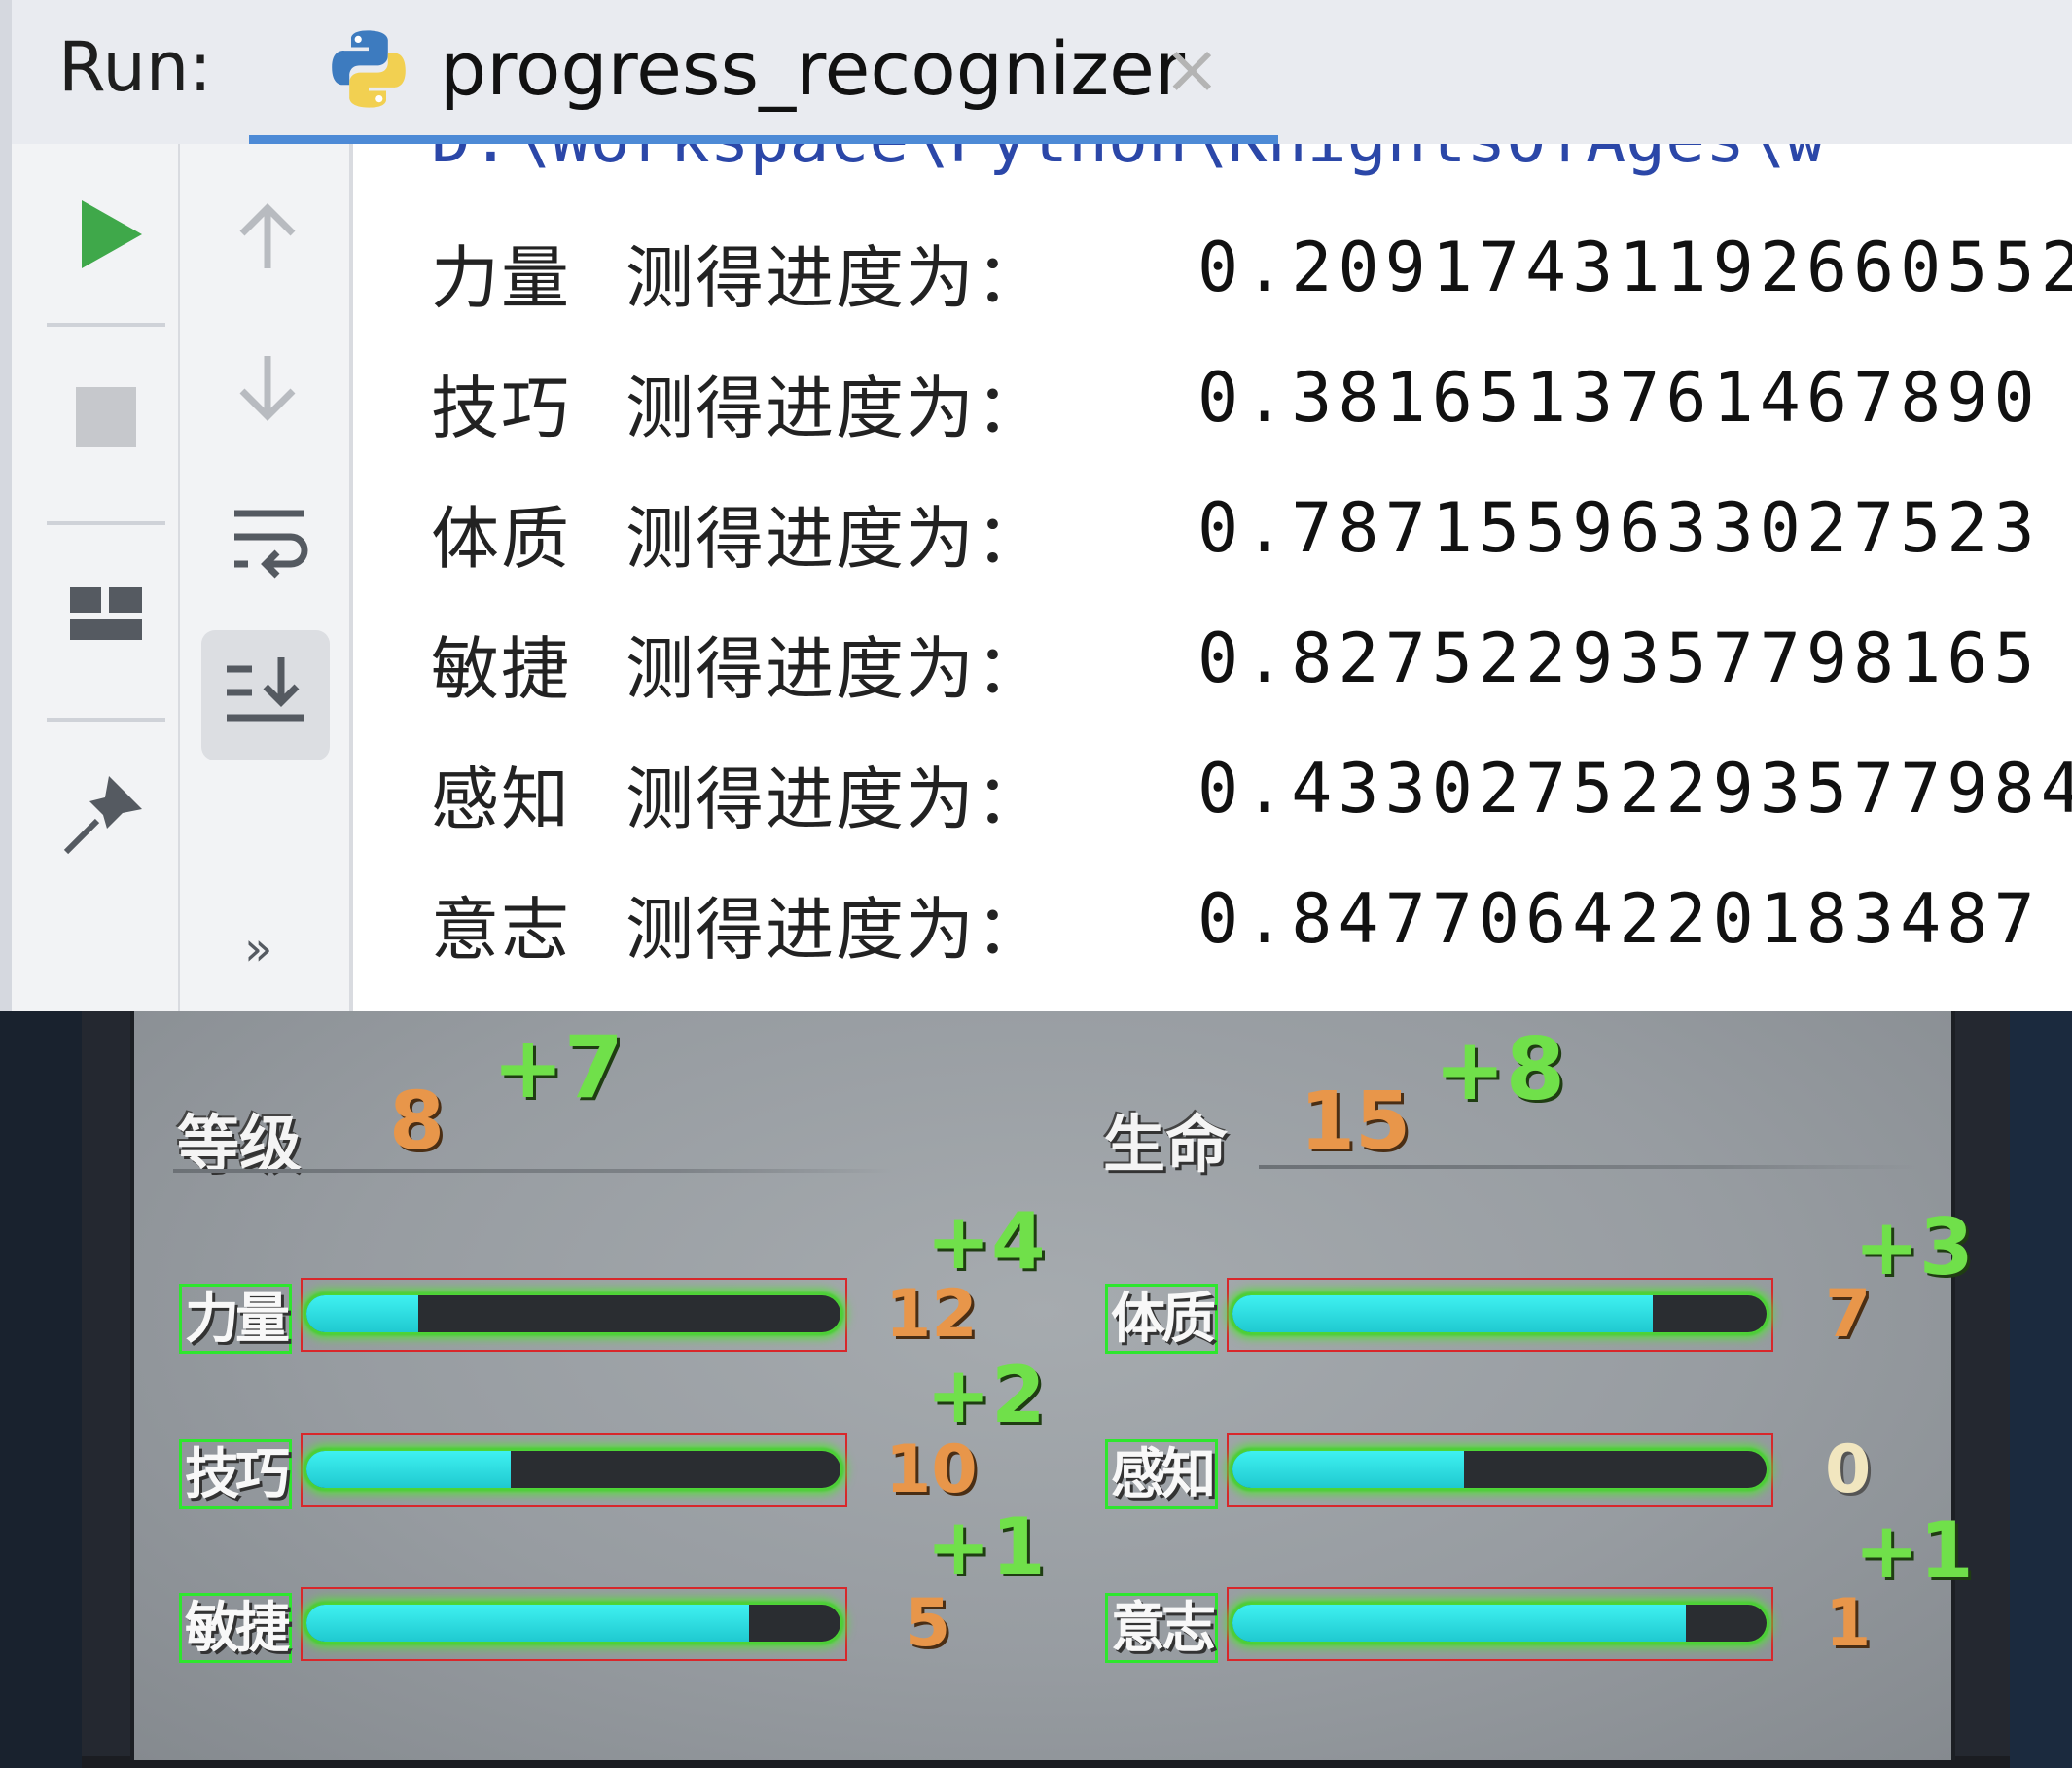  What do you see at coordinates (105, 813) in the screenshot?
I see `pin-icon` at bounding box center [105, 813].